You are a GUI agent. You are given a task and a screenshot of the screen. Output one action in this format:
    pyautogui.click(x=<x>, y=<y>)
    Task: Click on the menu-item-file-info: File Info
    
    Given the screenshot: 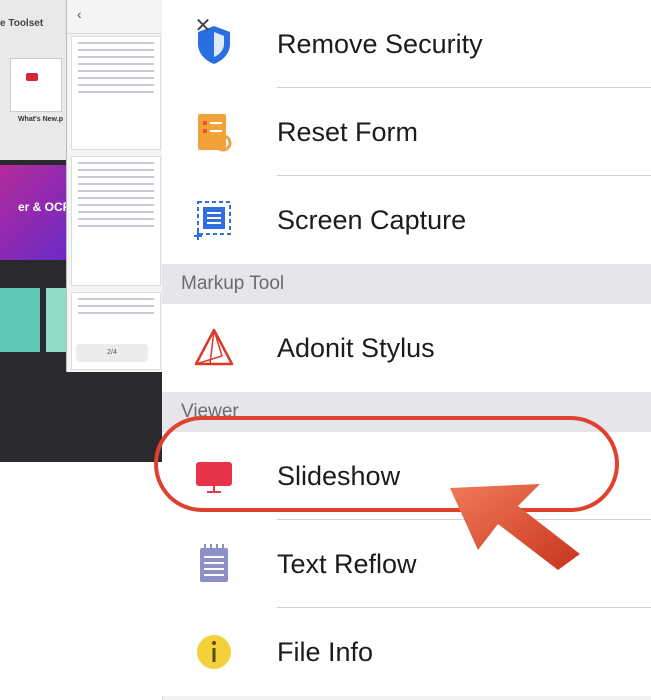 What is the action you would take?
    pyautogui.click(x=406, y=652)
    